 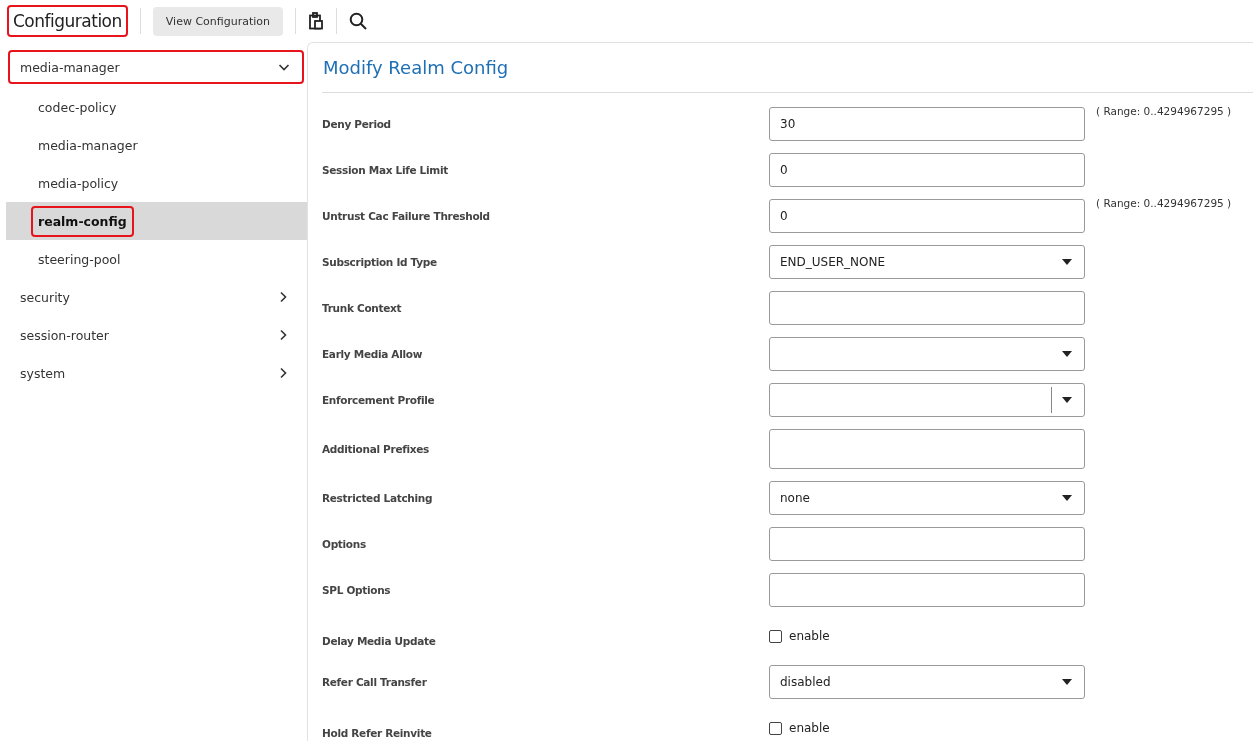 I want to click on page-title: Configuration, so click(x=67, y=21).